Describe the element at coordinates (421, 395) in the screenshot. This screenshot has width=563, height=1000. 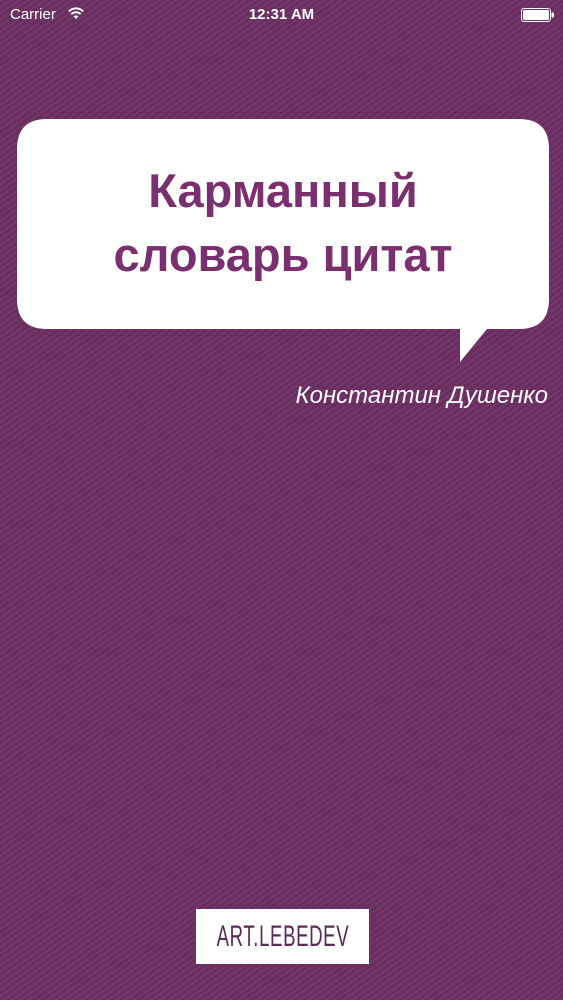
I see `book-author: Константин Душенко` at that location.